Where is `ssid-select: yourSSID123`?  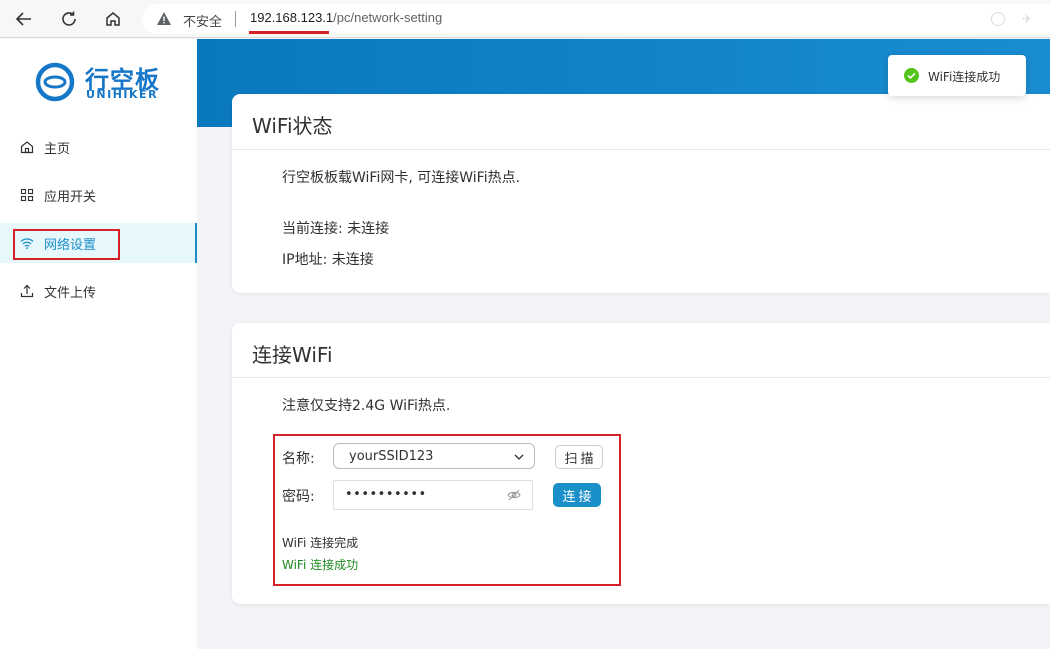
ssid-select: yourSSID123 is located at coordinates (434, 456).